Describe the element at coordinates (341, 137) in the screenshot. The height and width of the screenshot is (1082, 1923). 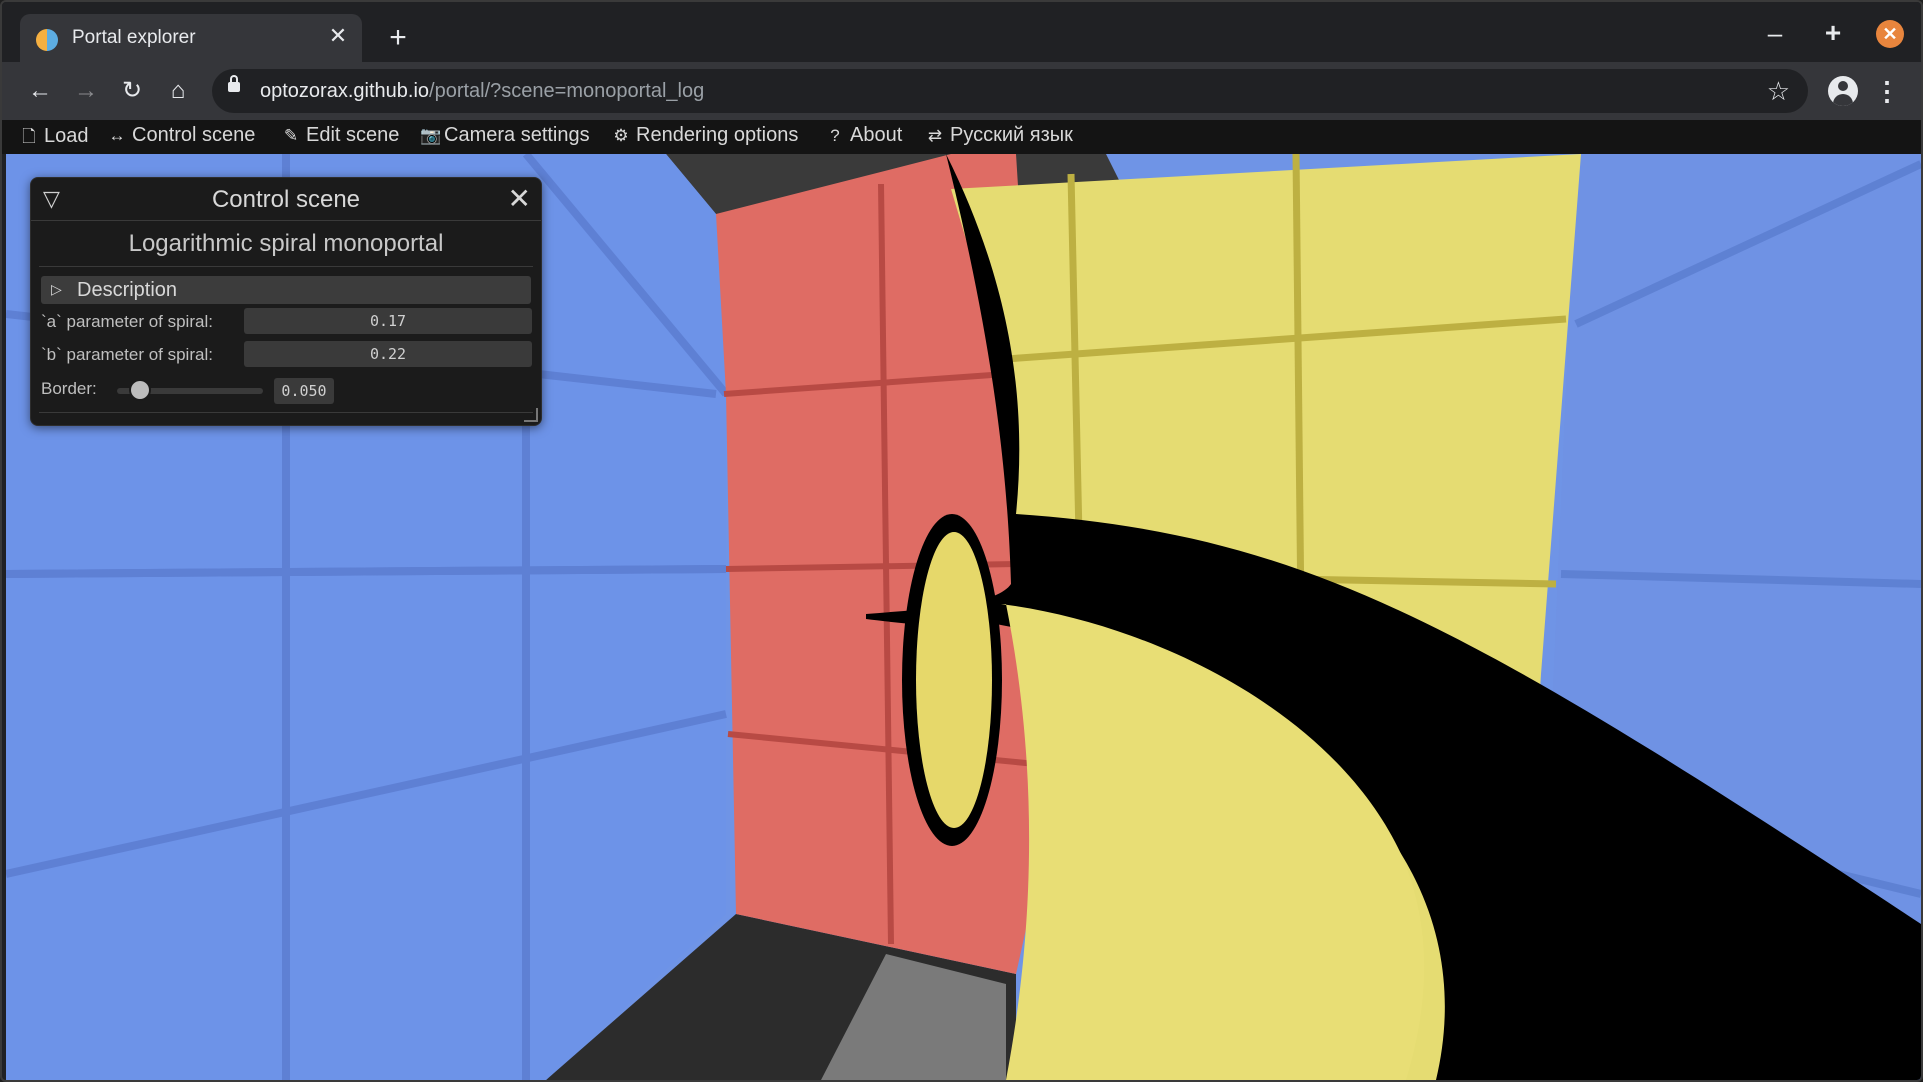
I see `menu-edit-scene: ✎ Edit scene` at that location.